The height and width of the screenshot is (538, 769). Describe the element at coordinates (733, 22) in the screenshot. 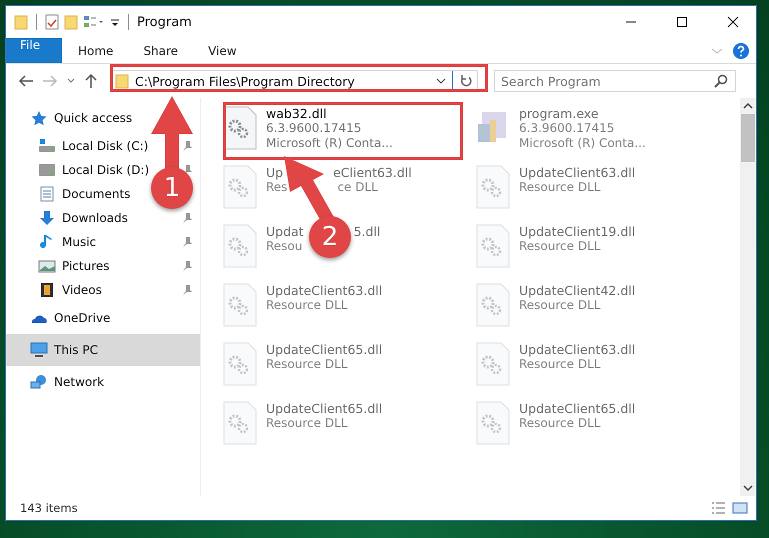

I see `close-icon` at that location.